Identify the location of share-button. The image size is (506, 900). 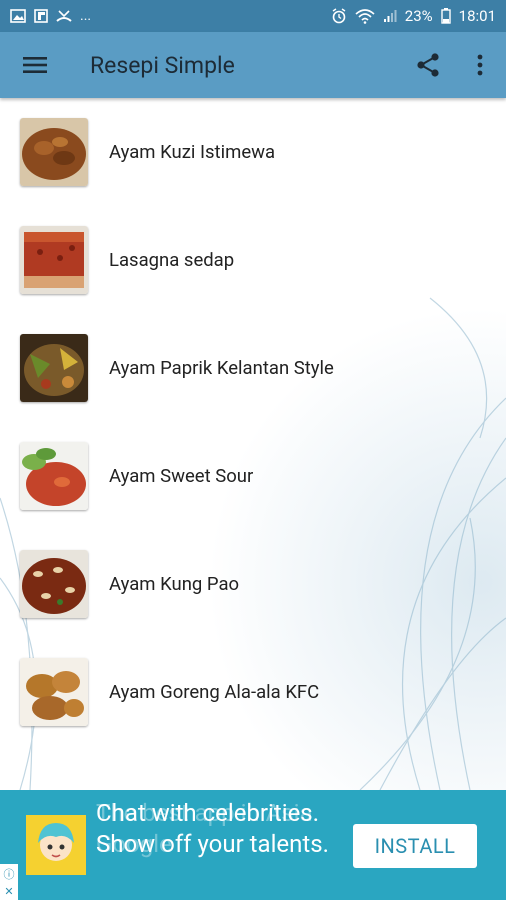
(428, 65).